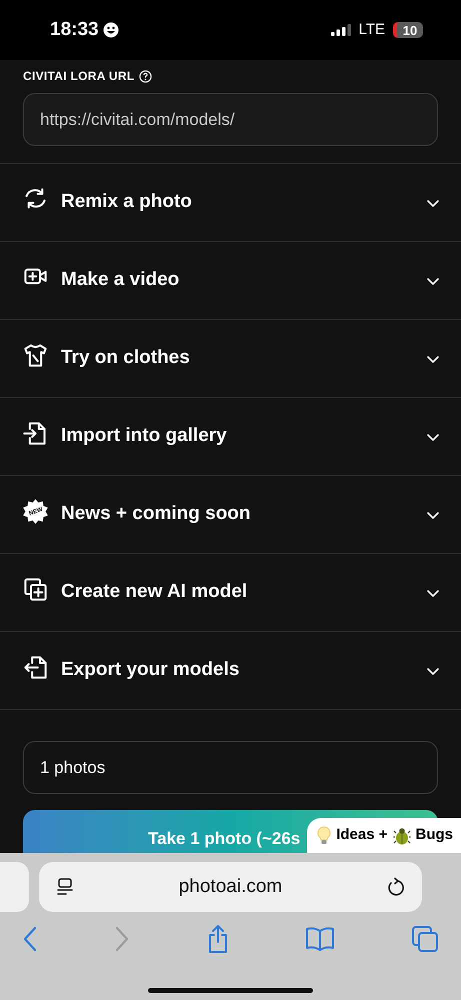 This screenshot has height=1000, width=461. I want to click on url-field: https://civitai.com/models/, so click(230, 119).